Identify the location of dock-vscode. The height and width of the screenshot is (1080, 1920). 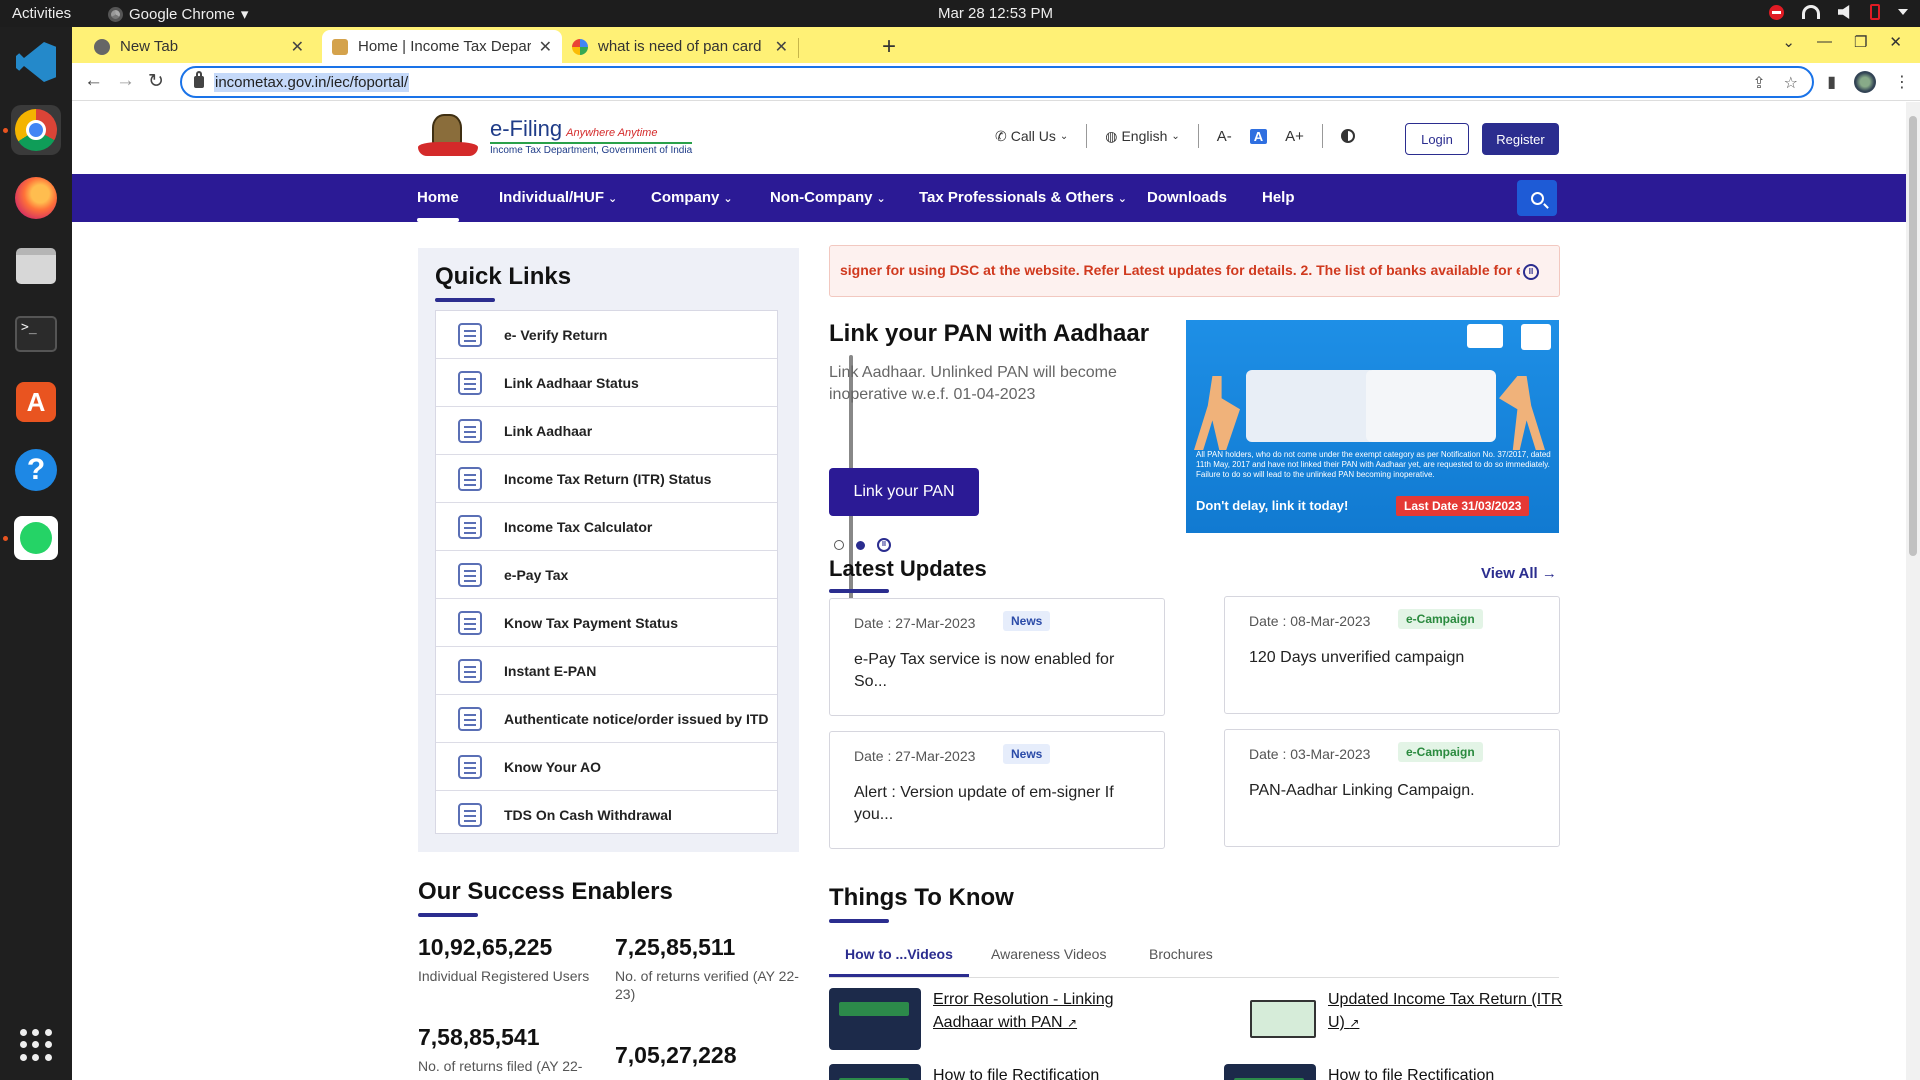
(36, 62).